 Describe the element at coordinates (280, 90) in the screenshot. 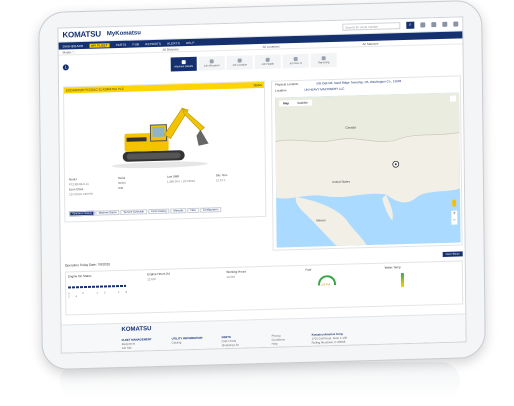

I see `location-label: Location` at that location.